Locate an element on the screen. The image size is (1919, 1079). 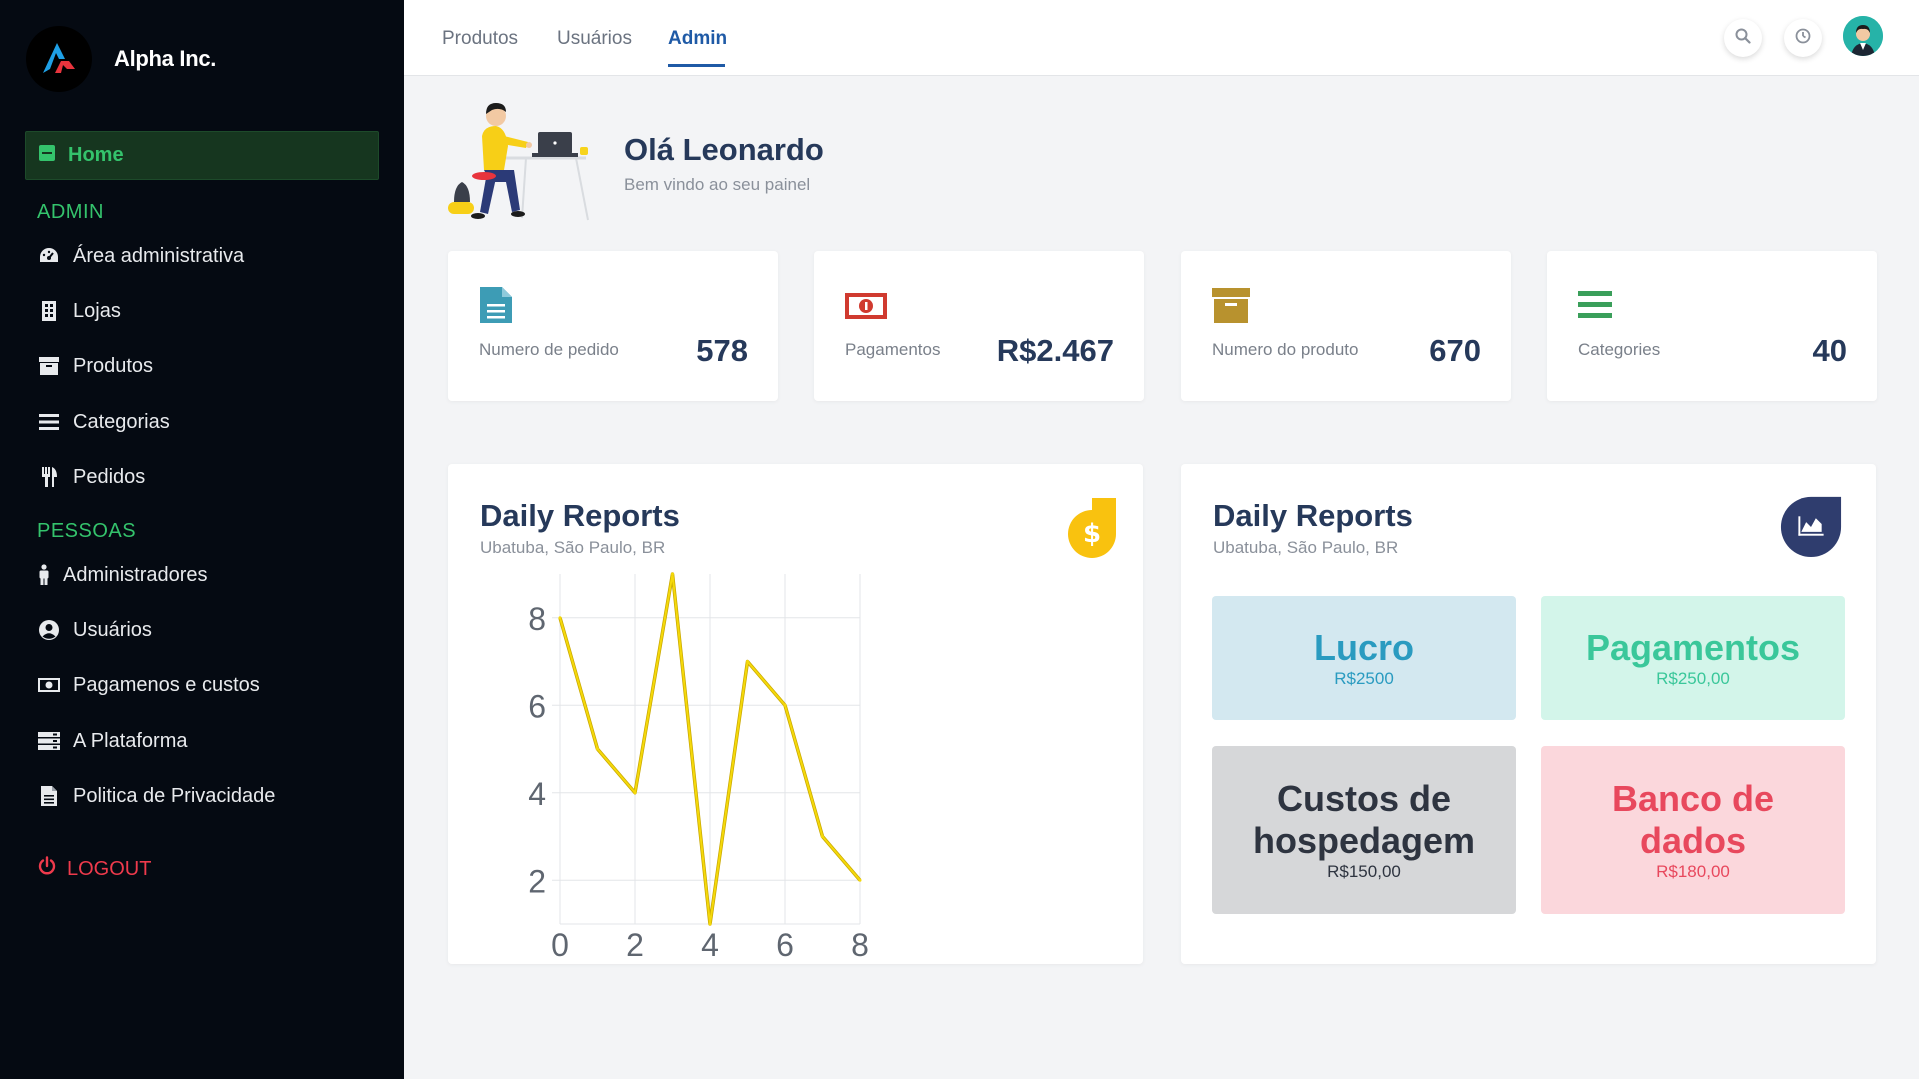
power-icon is located at coordinates (47, 869).